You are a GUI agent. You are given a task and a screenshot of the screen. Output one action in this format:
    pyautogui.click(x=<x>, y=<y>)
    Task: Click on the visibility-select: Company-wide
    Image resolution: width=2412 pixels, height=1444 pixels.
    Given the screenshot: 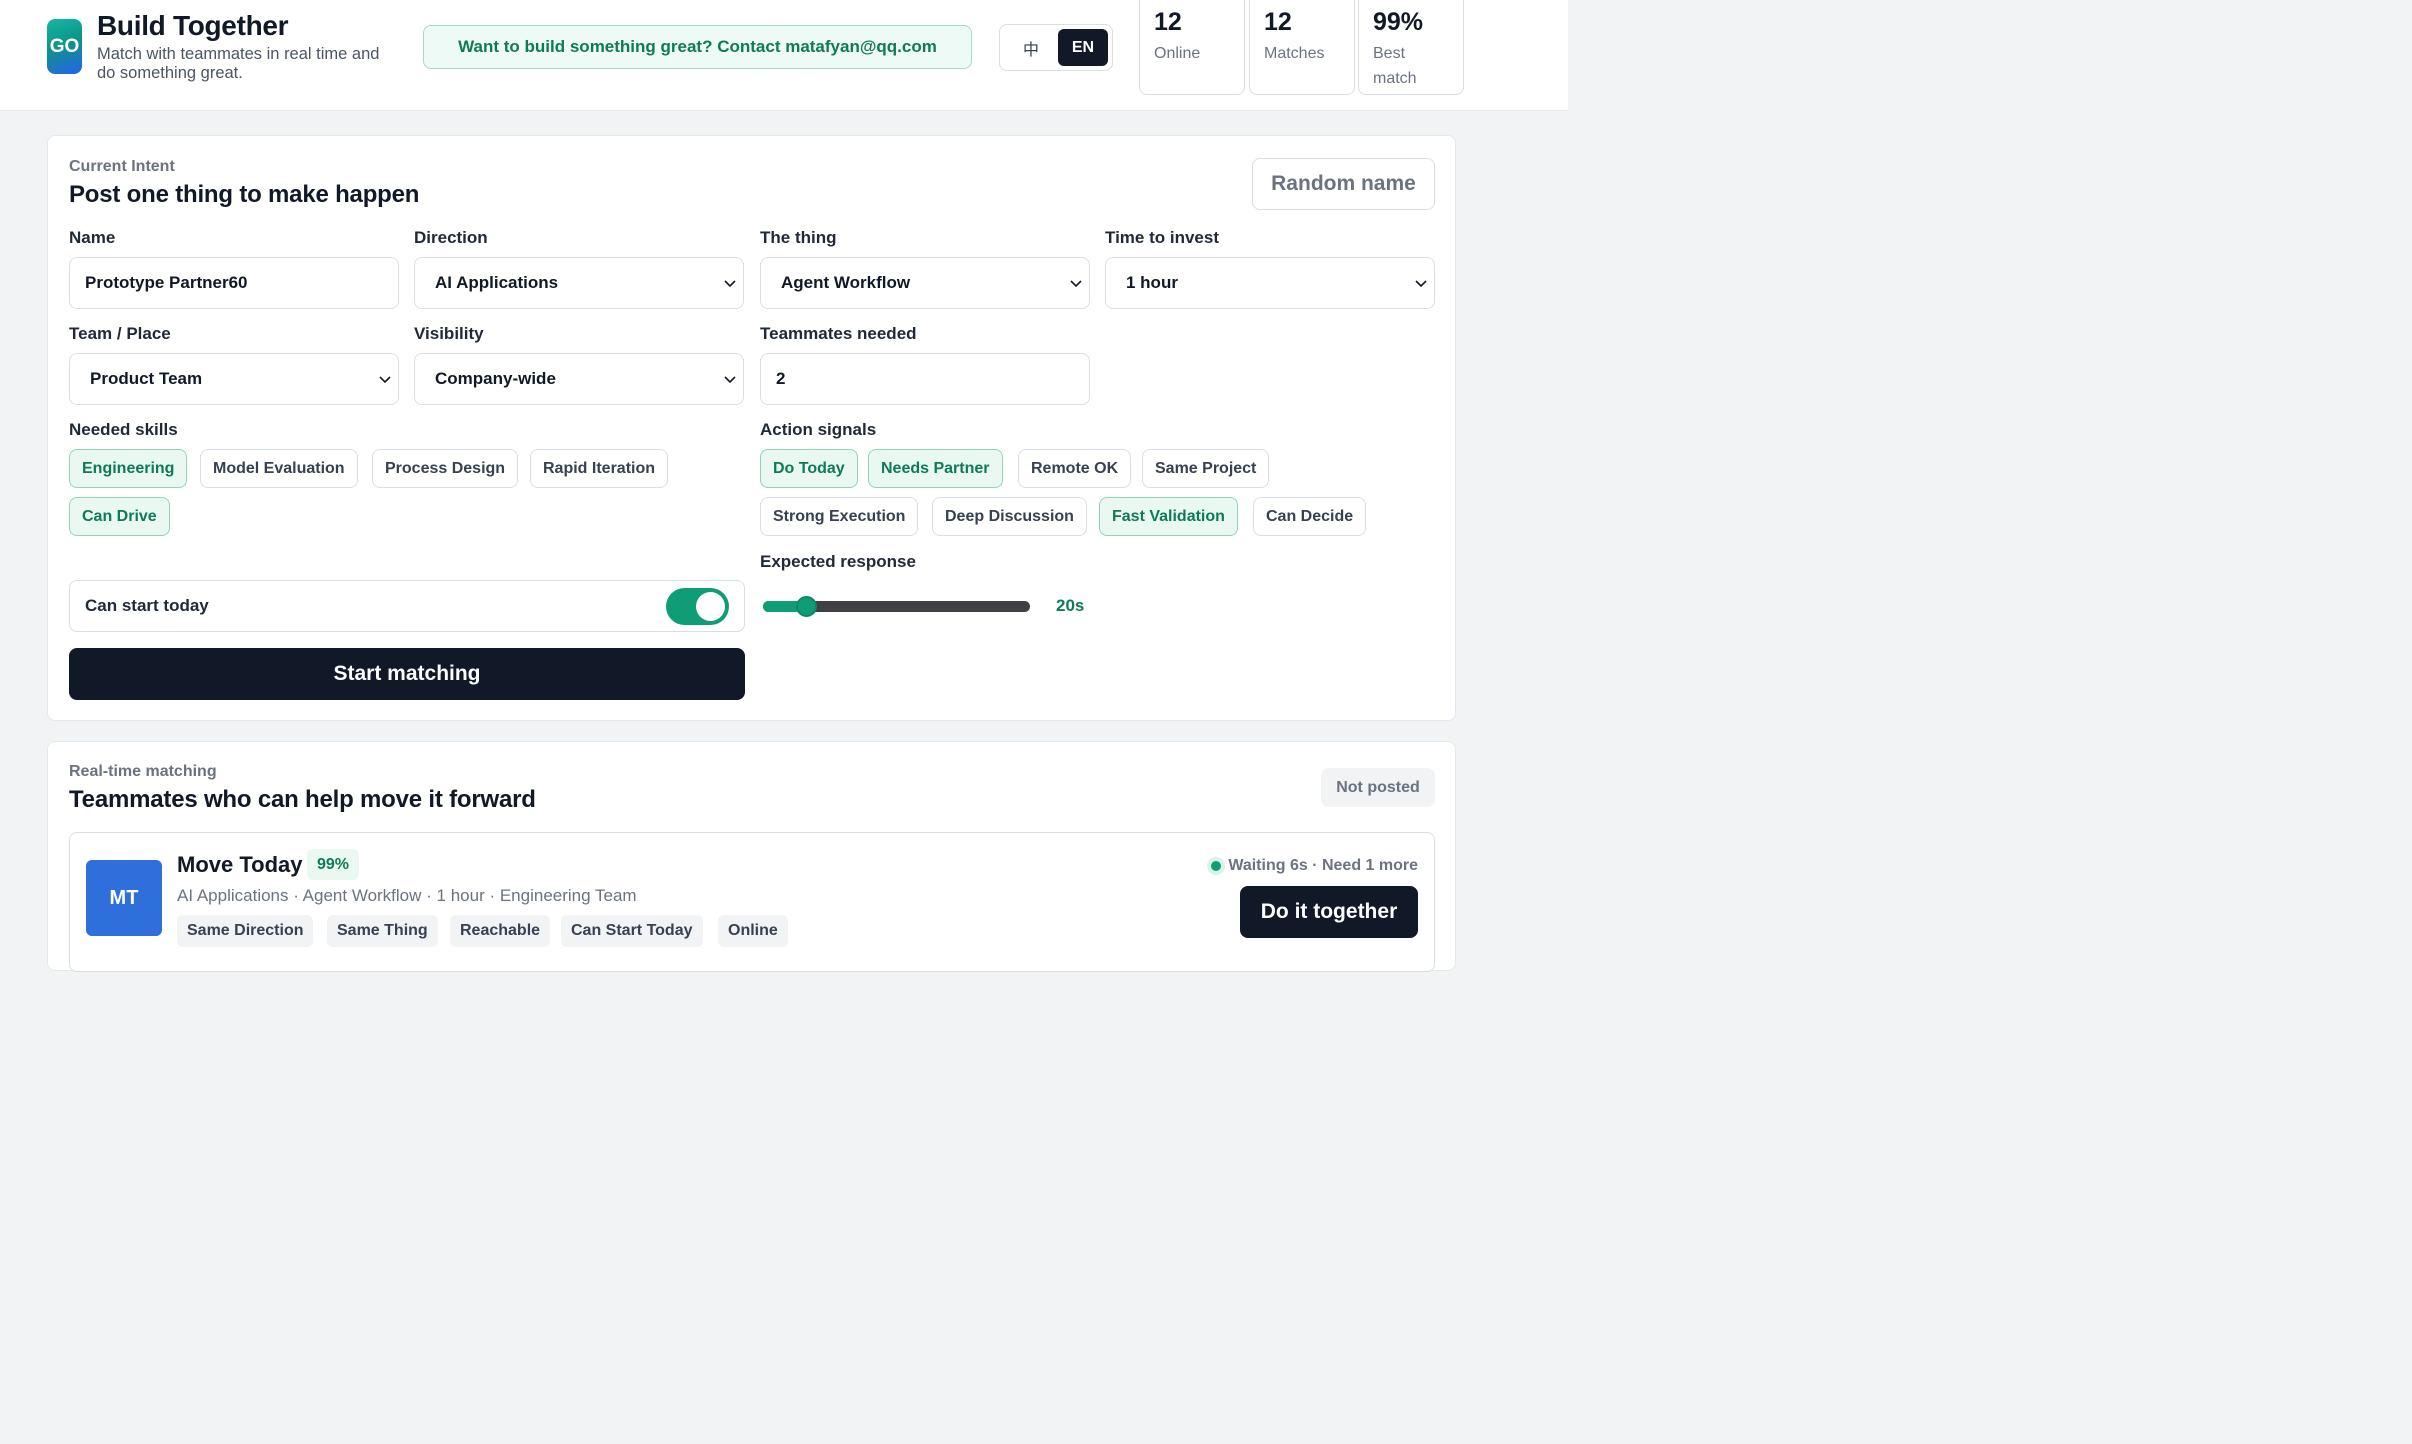 What is the action you would take?
    pyautogui.click(x=579, y=379)
    